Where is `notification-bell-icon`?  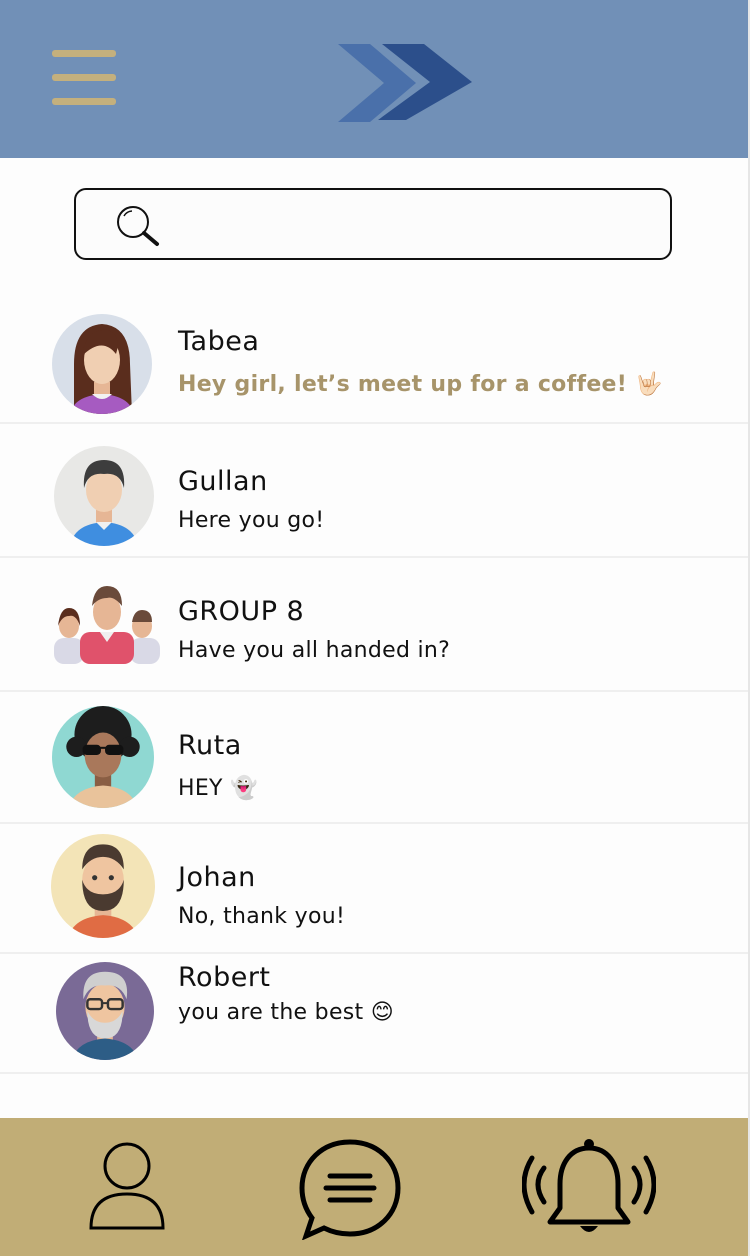 notification-bell-icon is located at coordinates (589, 1190).